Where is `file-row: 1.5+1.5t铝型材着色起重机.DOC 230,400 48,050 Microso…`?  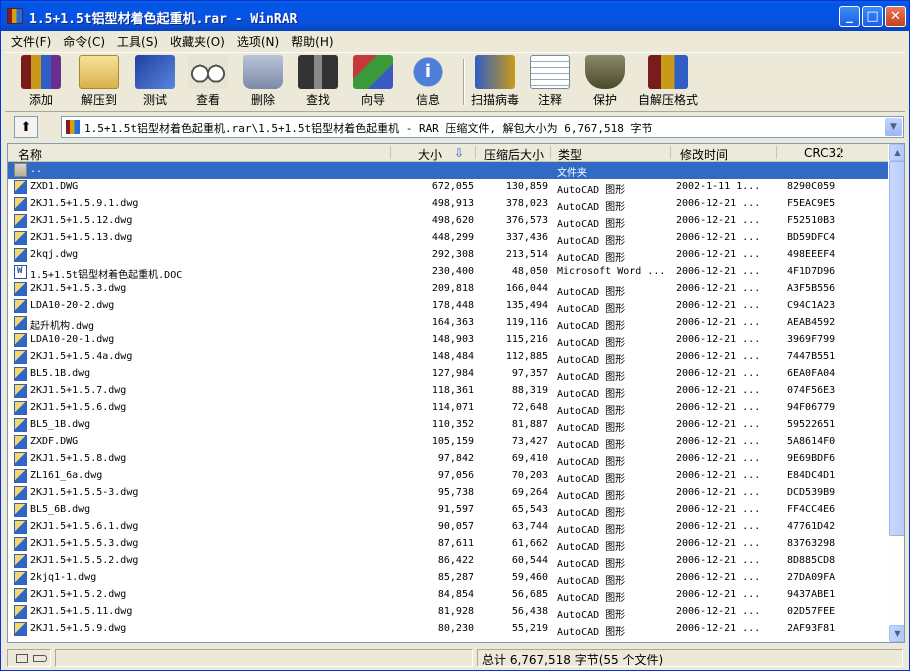
file-row: 1.5+1.5t铝型材着色起重机.DOC 230,400 48,050 Microso… is located at coordinates (448, 272).